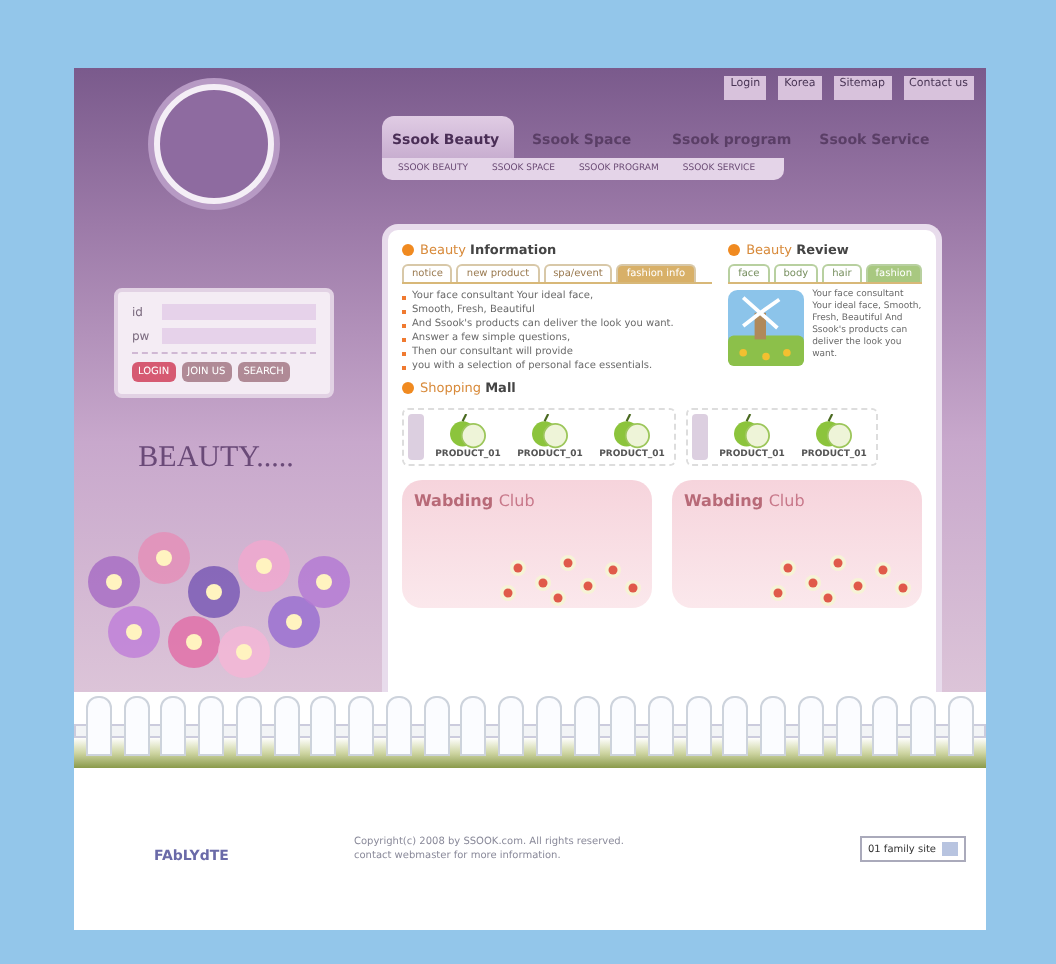 The width and height of the screenshot is (1056, 964). Describe the element at coordinates (214, 144) in the screenshot. I see `logo-badge` at that location.